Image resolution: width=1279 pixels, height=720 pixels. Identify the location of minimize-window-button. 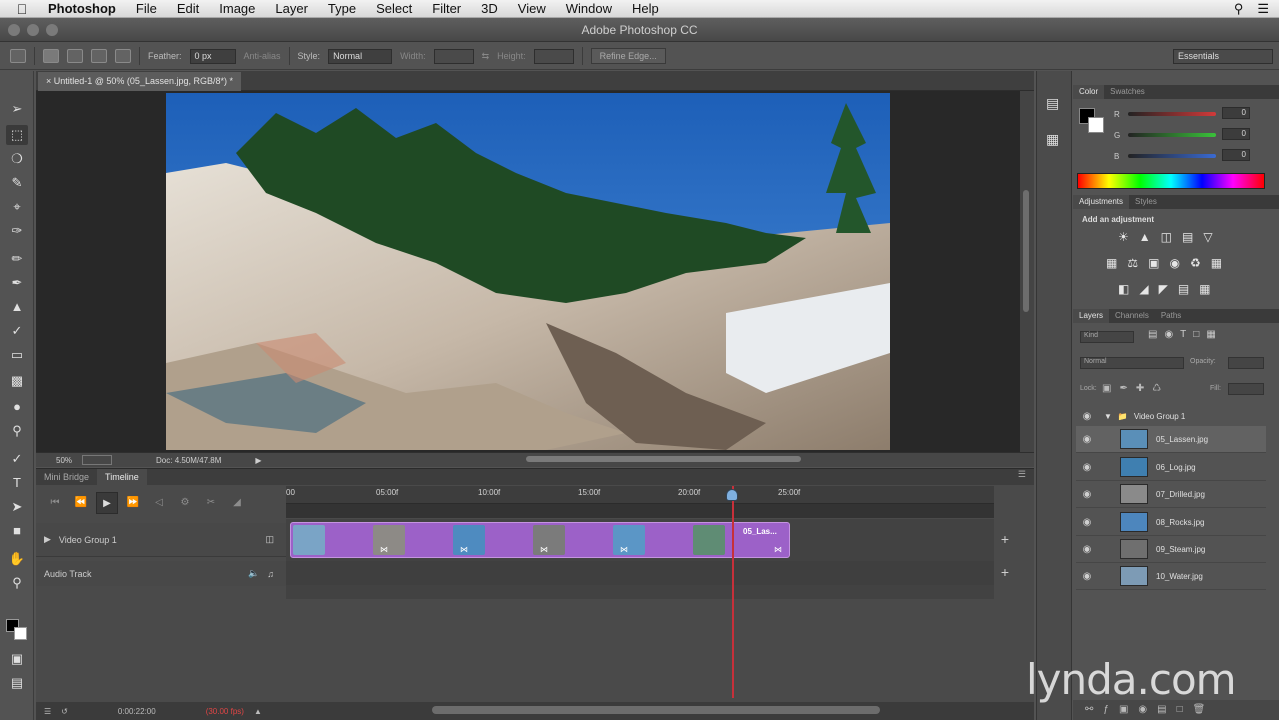
(33, 30).